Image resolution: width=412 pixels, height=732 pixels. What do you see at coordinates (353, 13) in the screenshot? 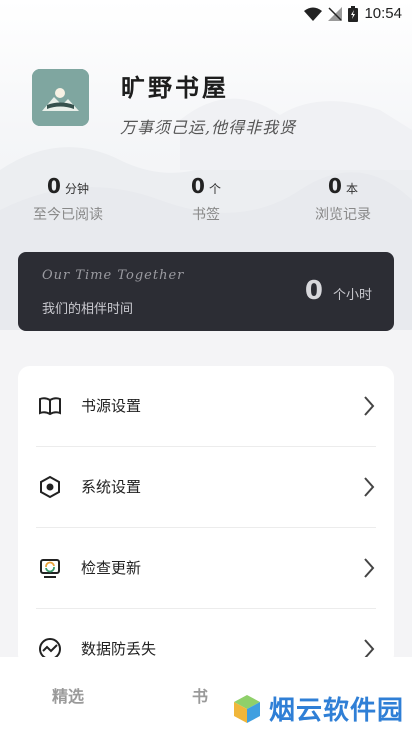
I see `battery-icon` at bounding box center [353, 13].